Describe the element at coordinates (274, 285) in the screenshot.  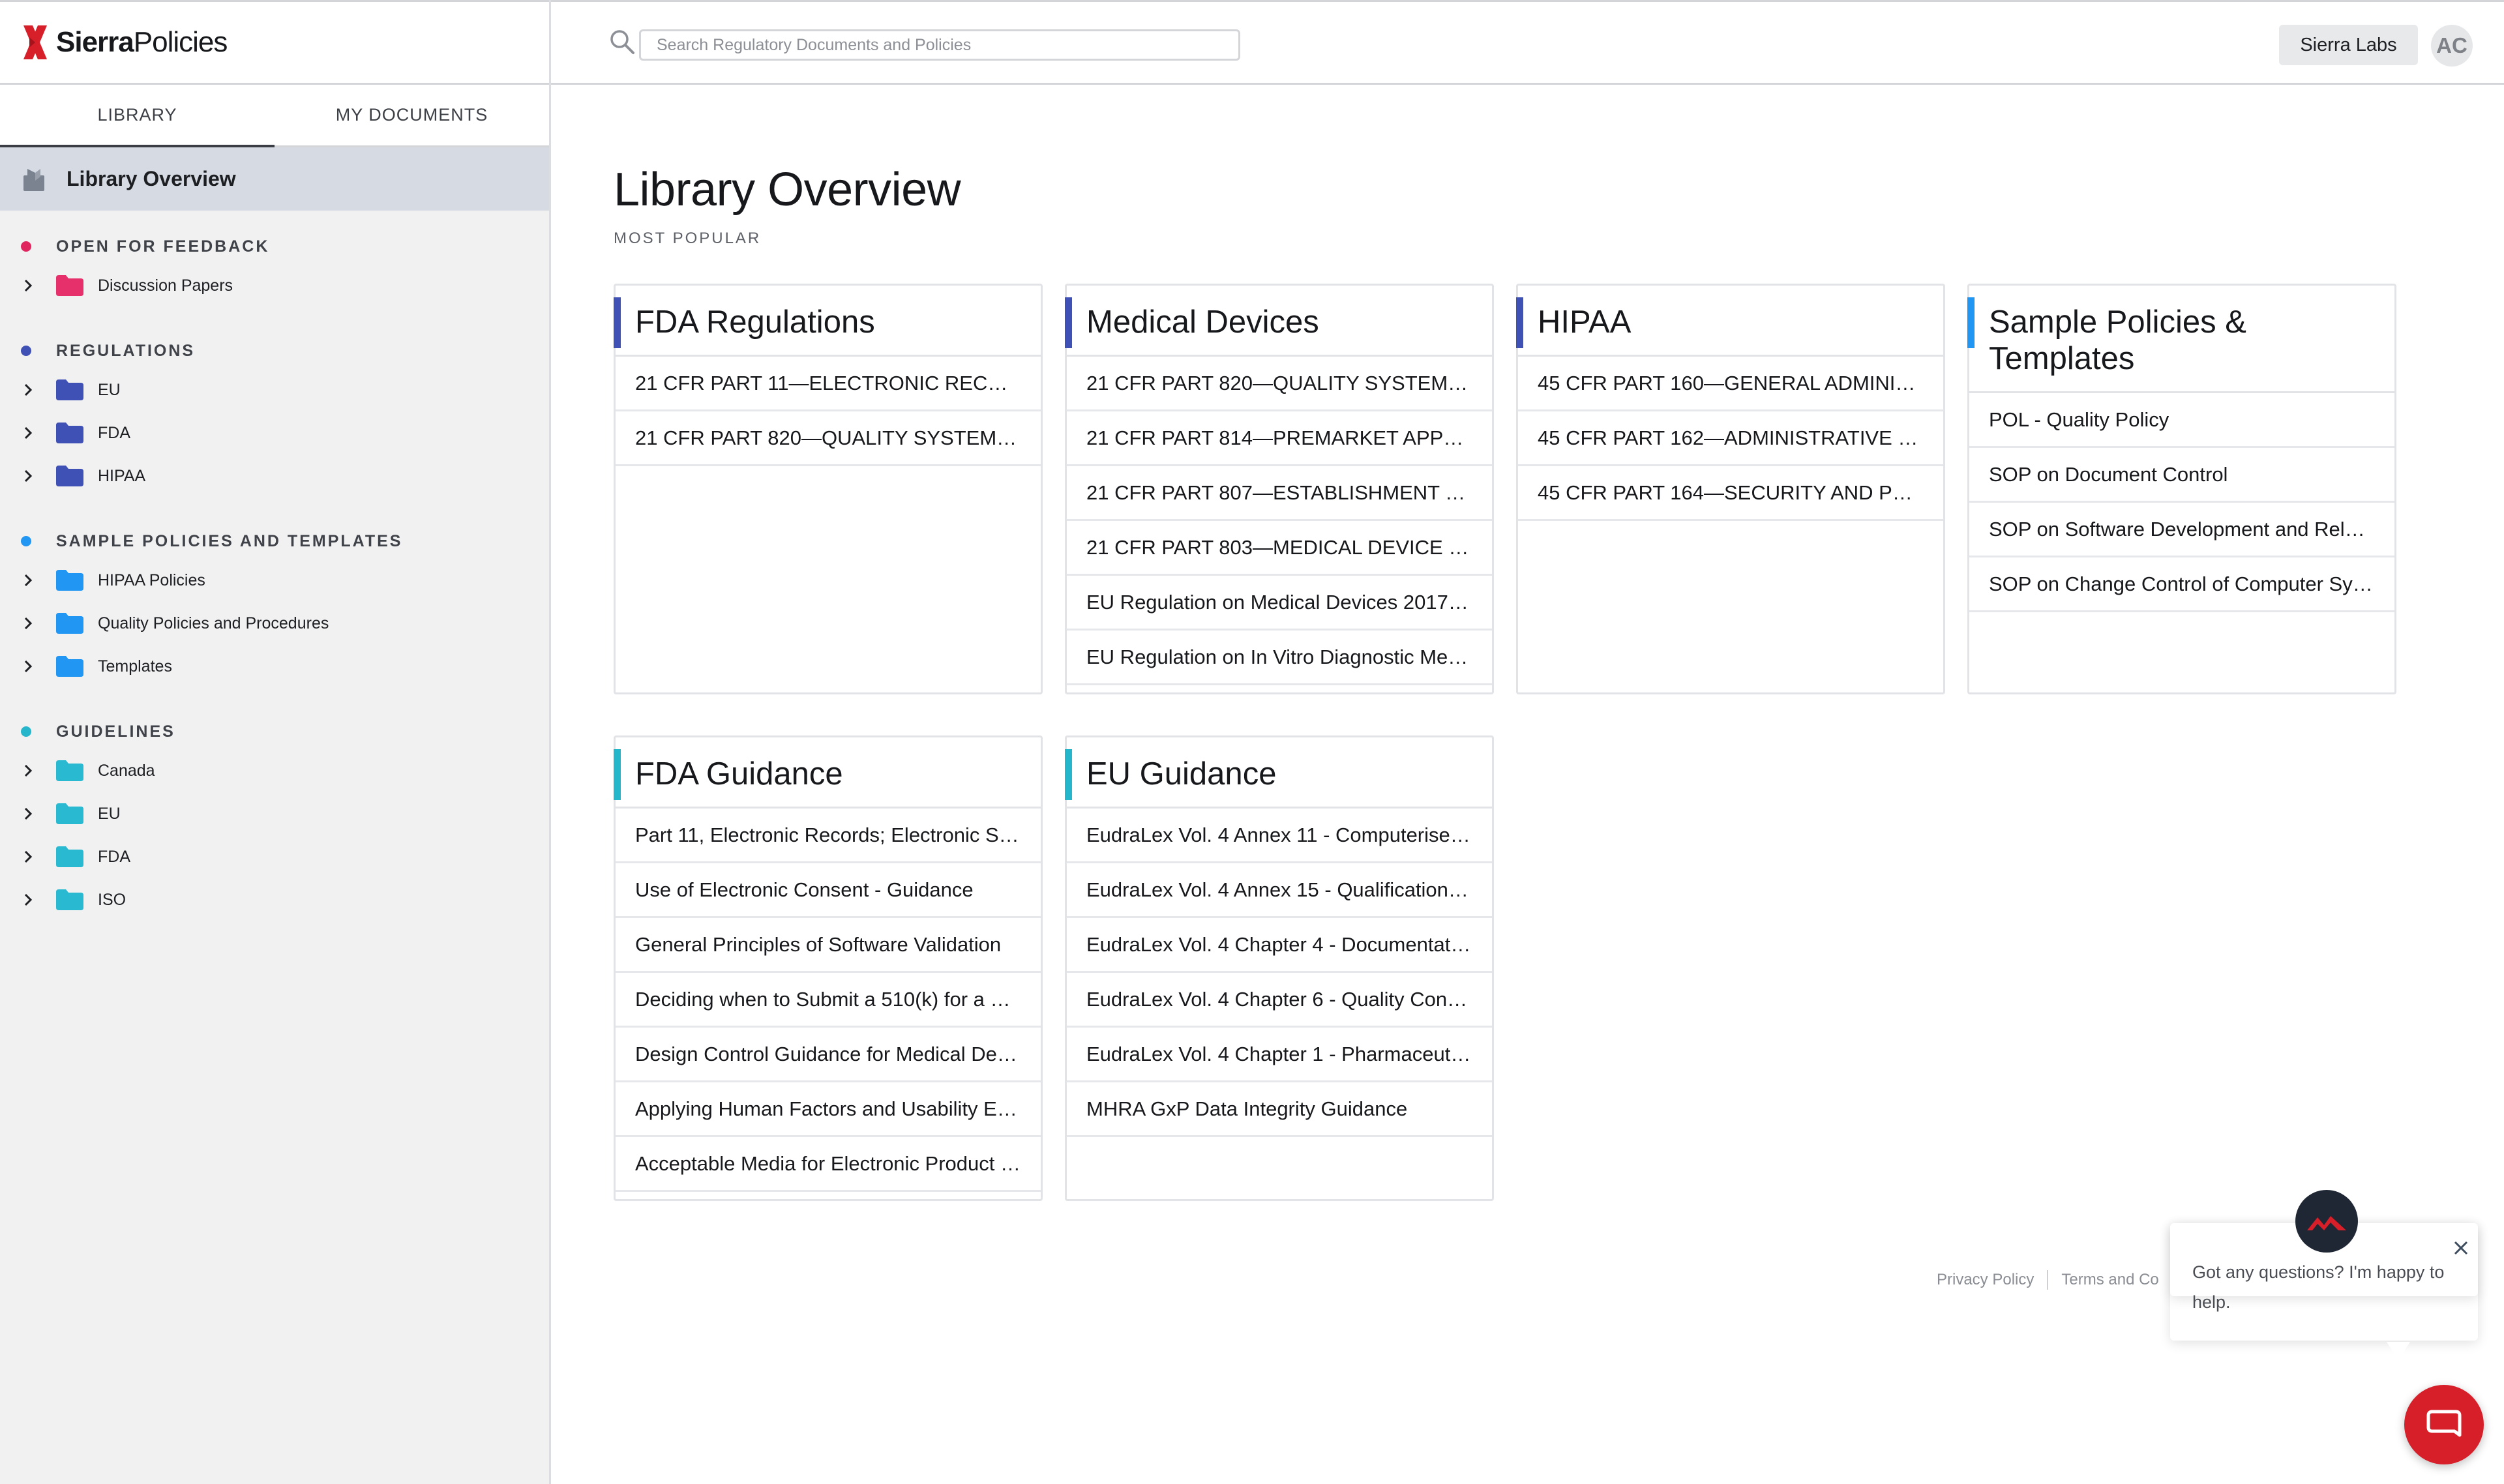
I see `sidebar-item-discussion-papers: Discussion Papers` at that location.